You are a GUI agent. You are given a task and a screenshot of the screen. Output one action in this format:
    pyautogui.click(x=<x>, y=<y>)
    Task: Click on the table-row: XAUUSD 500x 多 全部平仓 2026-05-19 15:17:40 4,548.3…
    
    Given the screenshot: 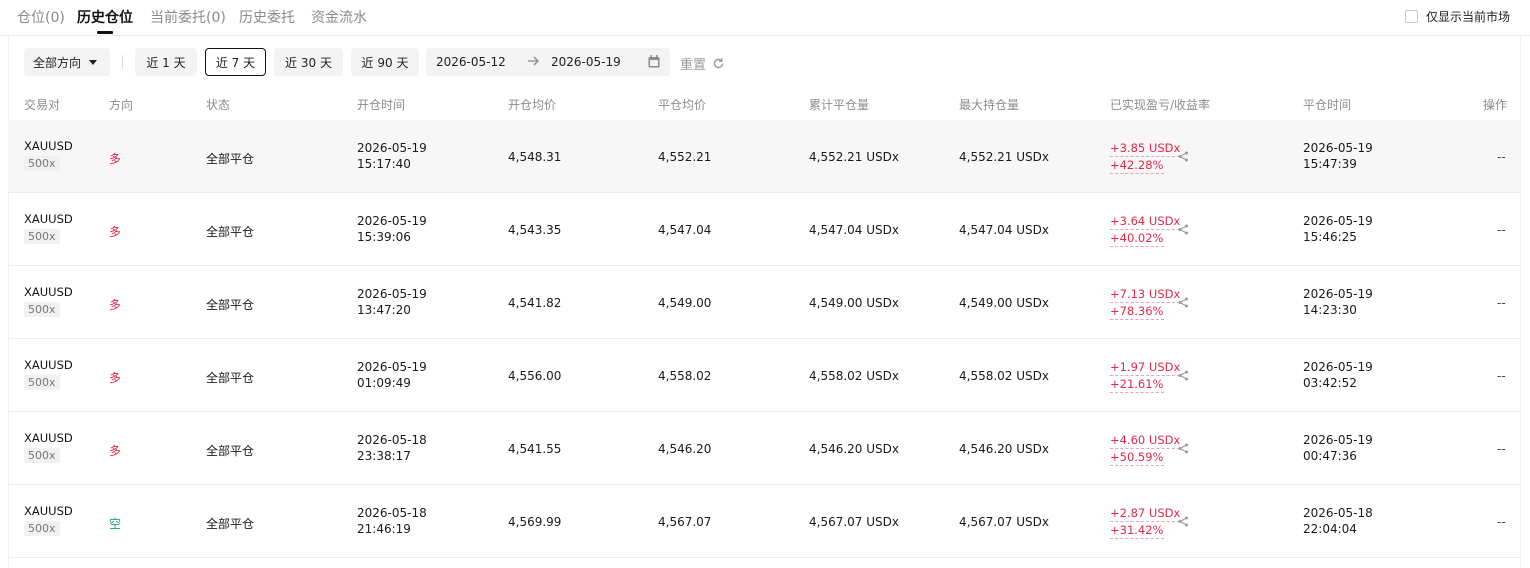 What is the action you would take?
    pyautogui.click(x=764, y=156)
    